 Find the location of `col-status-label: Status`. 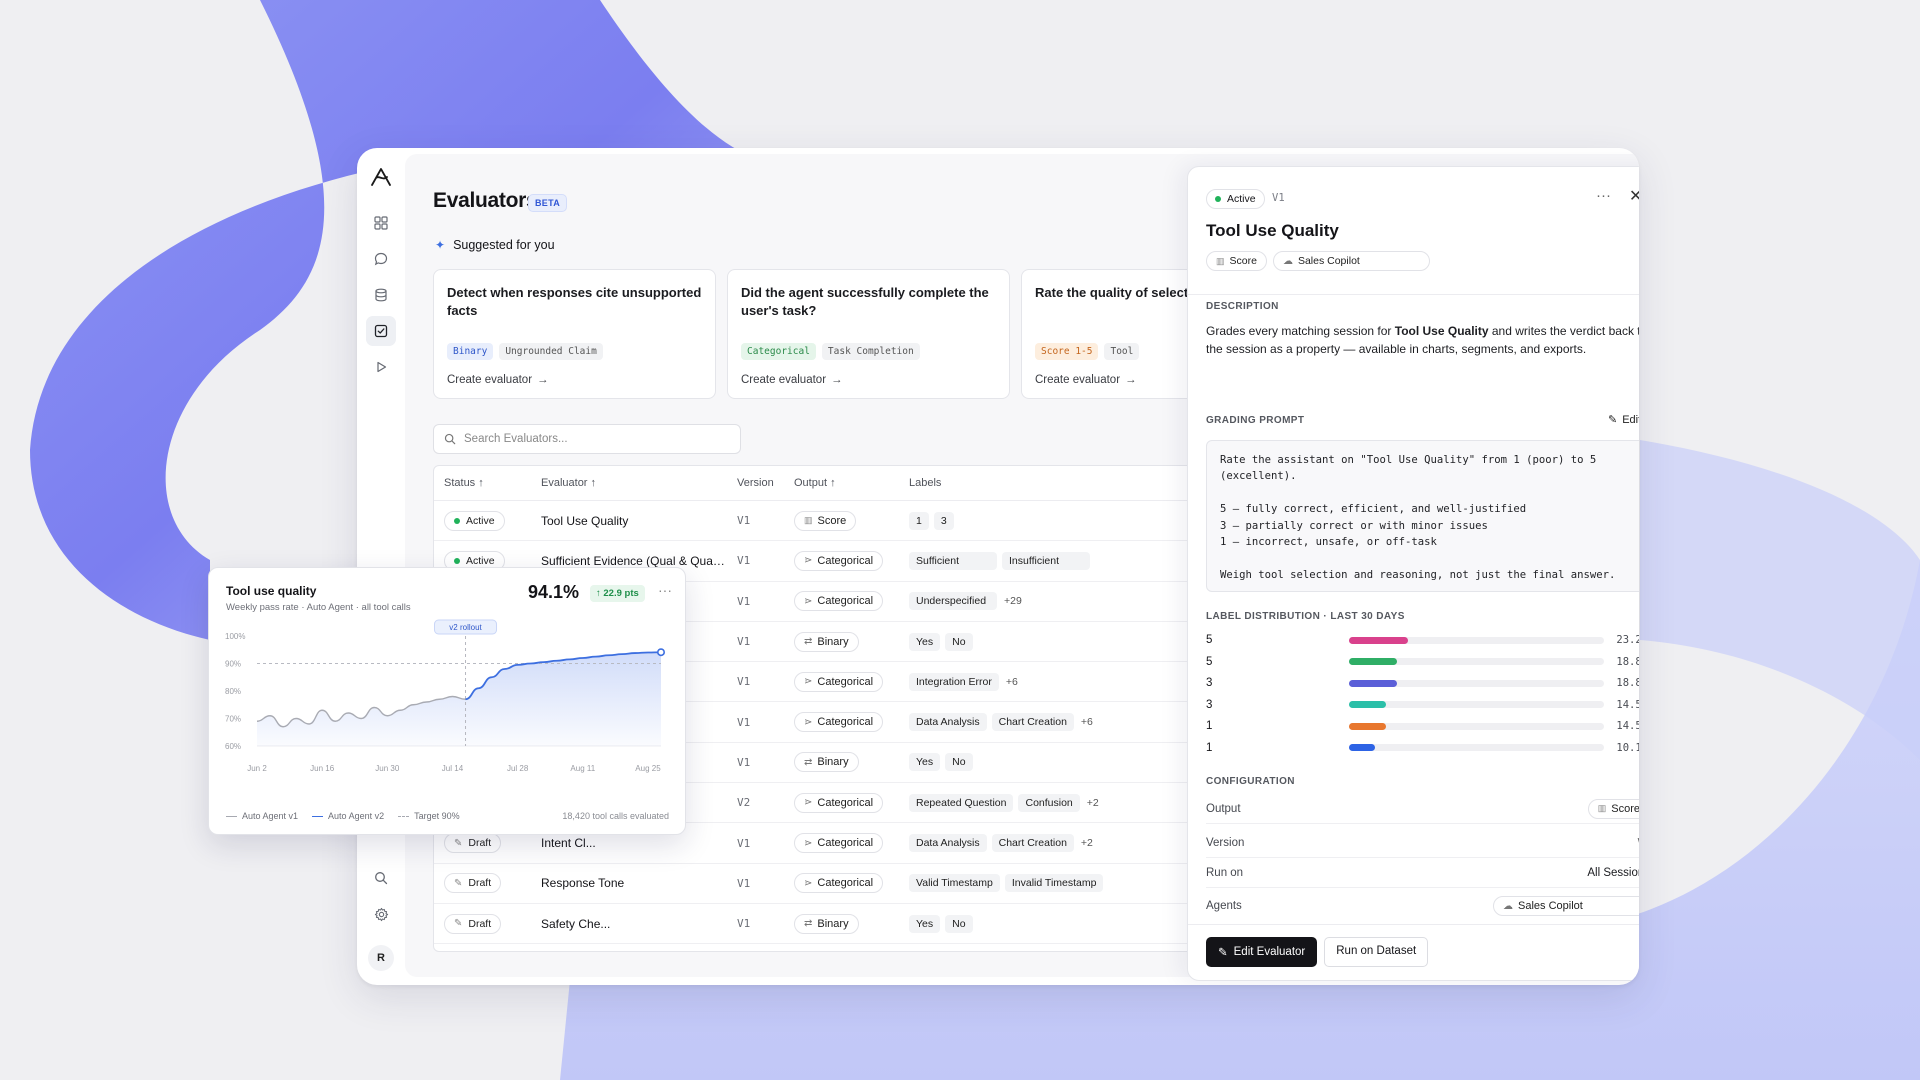

col-status-label: Status is located at coordinates (460, 483).